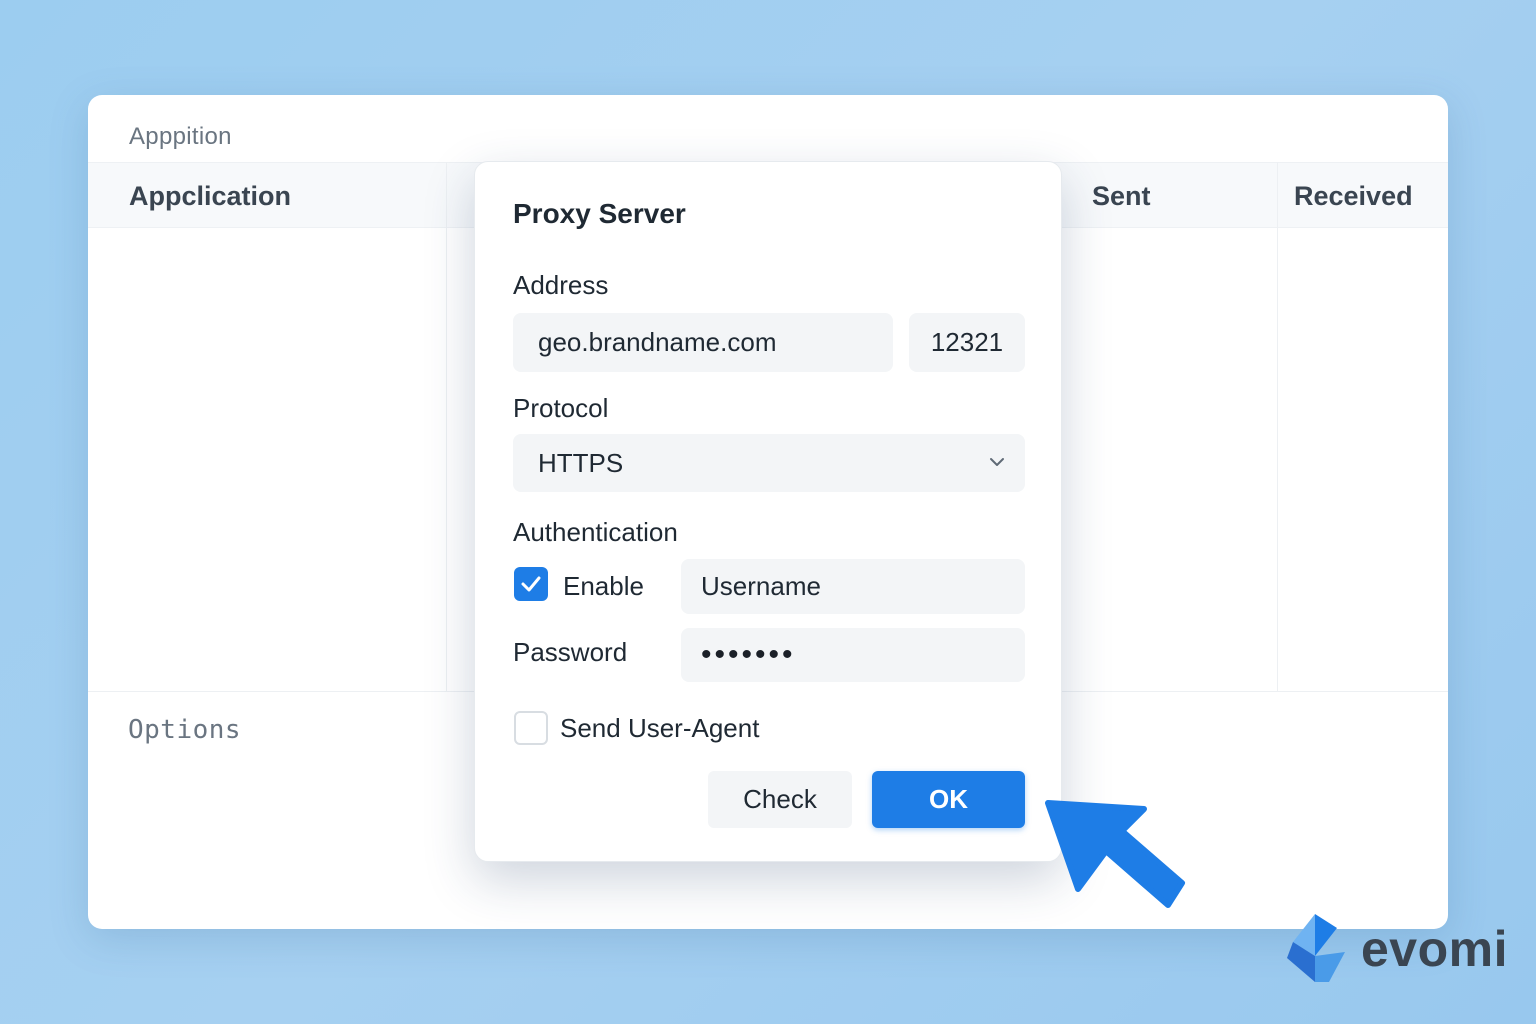  What do you see at coordinates (581, 462) in the screenshot?
I see `protocol-select-value: HTTPS` at bounding box center [581, 462].